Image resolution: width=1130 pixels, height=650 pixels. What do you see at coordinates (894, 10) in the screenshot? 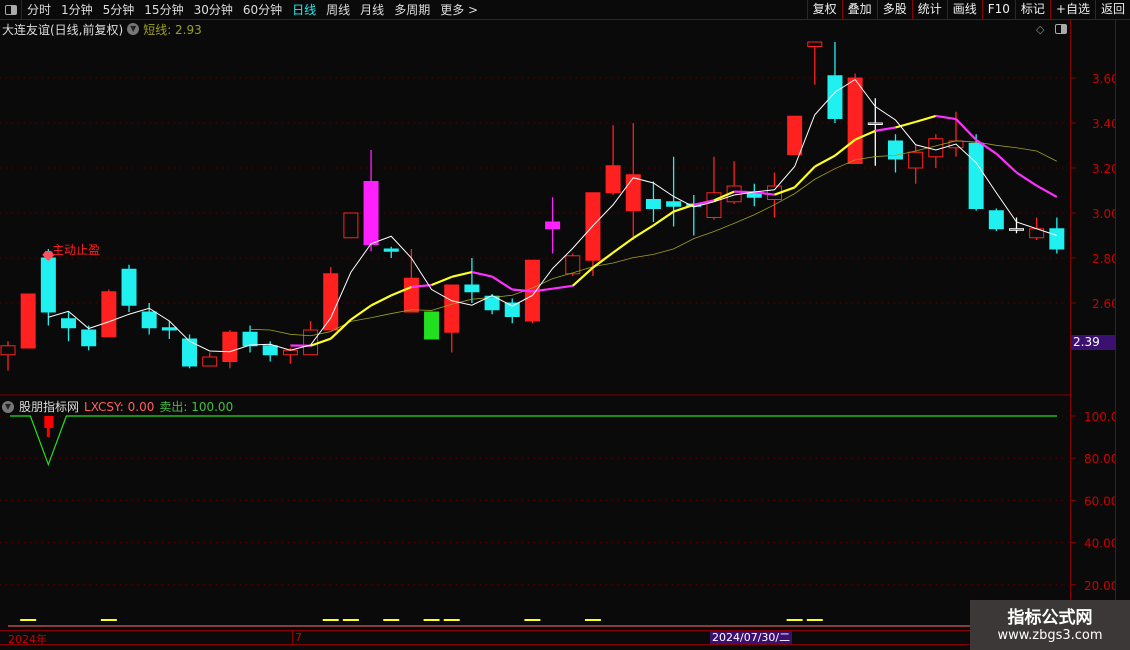
I see `toolbar-button: 多股` at bounding box center [894, 10].